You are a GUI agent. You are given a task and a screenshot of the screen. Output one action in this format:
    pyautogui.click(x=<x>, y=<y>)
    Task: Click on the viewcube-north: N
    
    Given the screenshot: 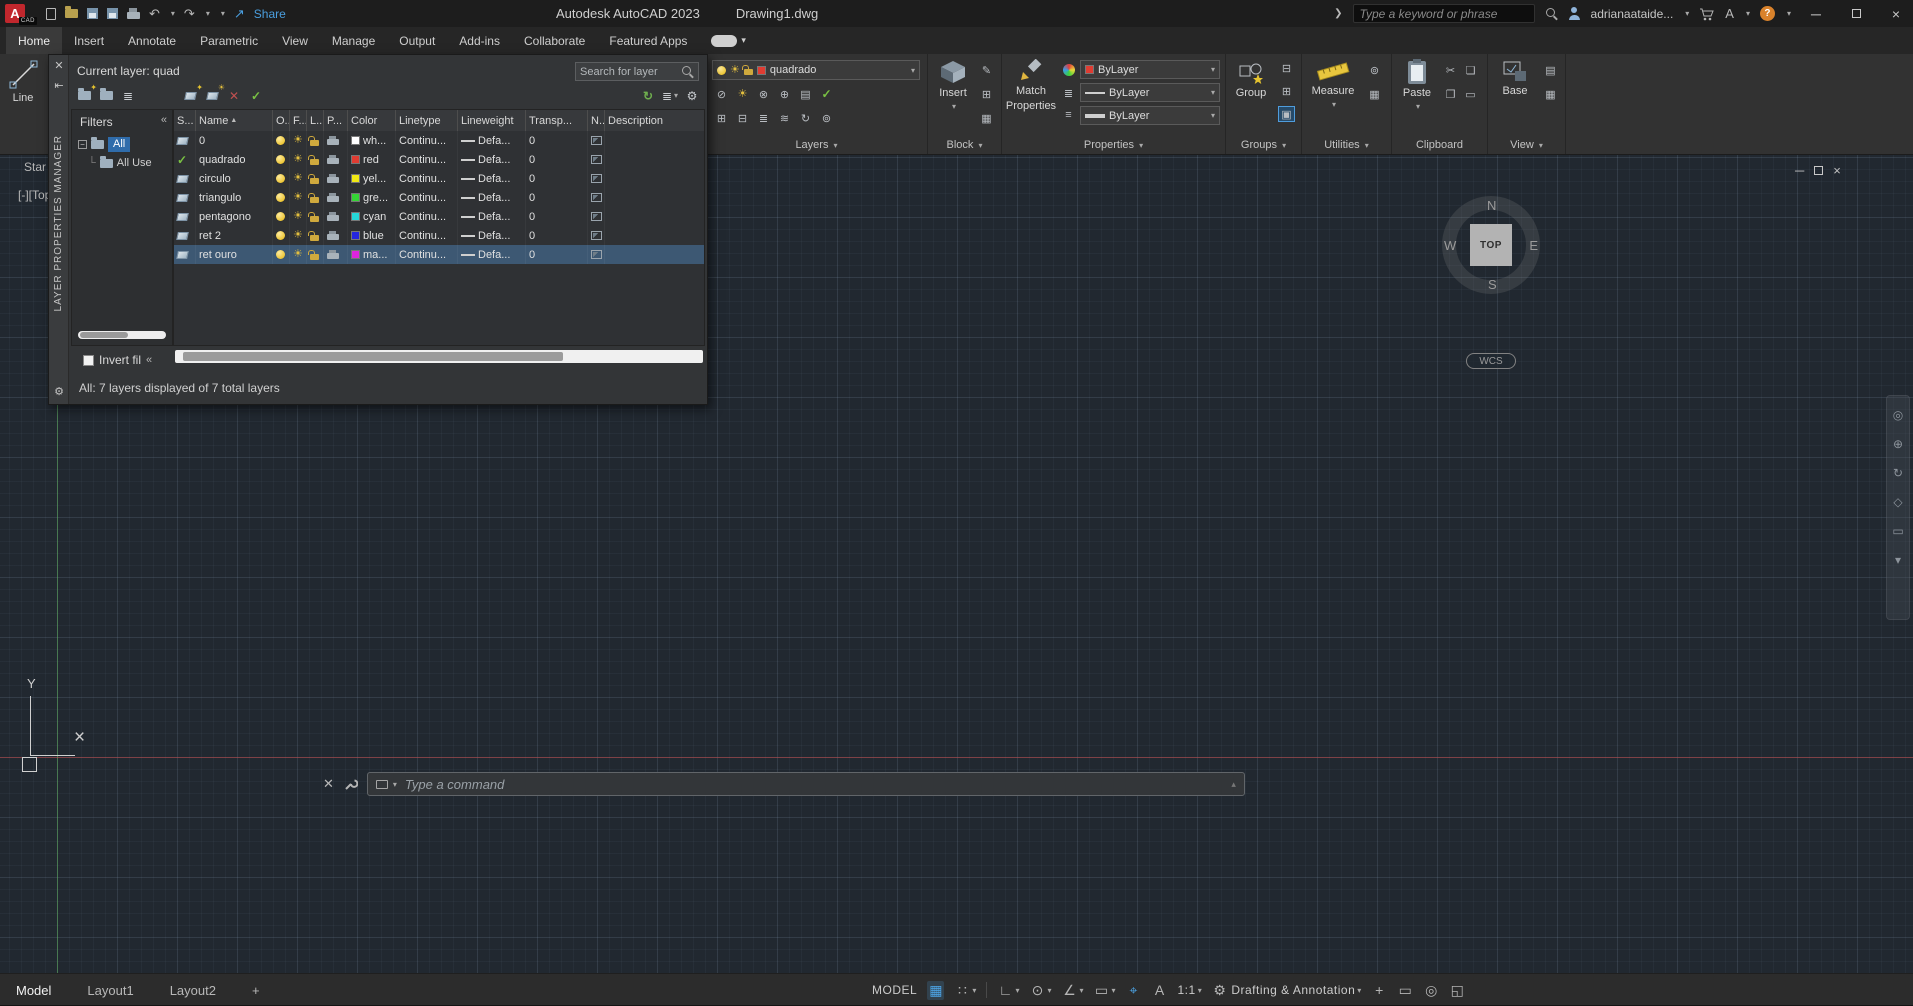 What is the action you would take?
    pyautogui.click(x=1491, y=205)
    